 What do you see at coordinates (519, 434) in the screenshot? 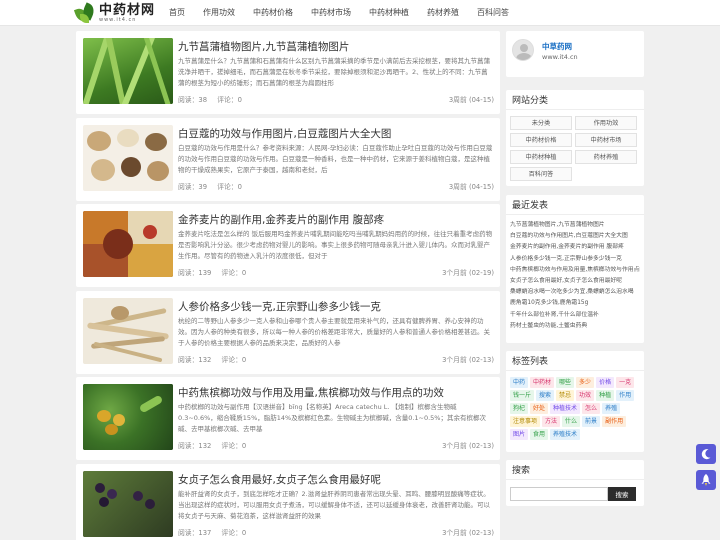
I see `tag-link: 图片` at bounding box center [519, 434].